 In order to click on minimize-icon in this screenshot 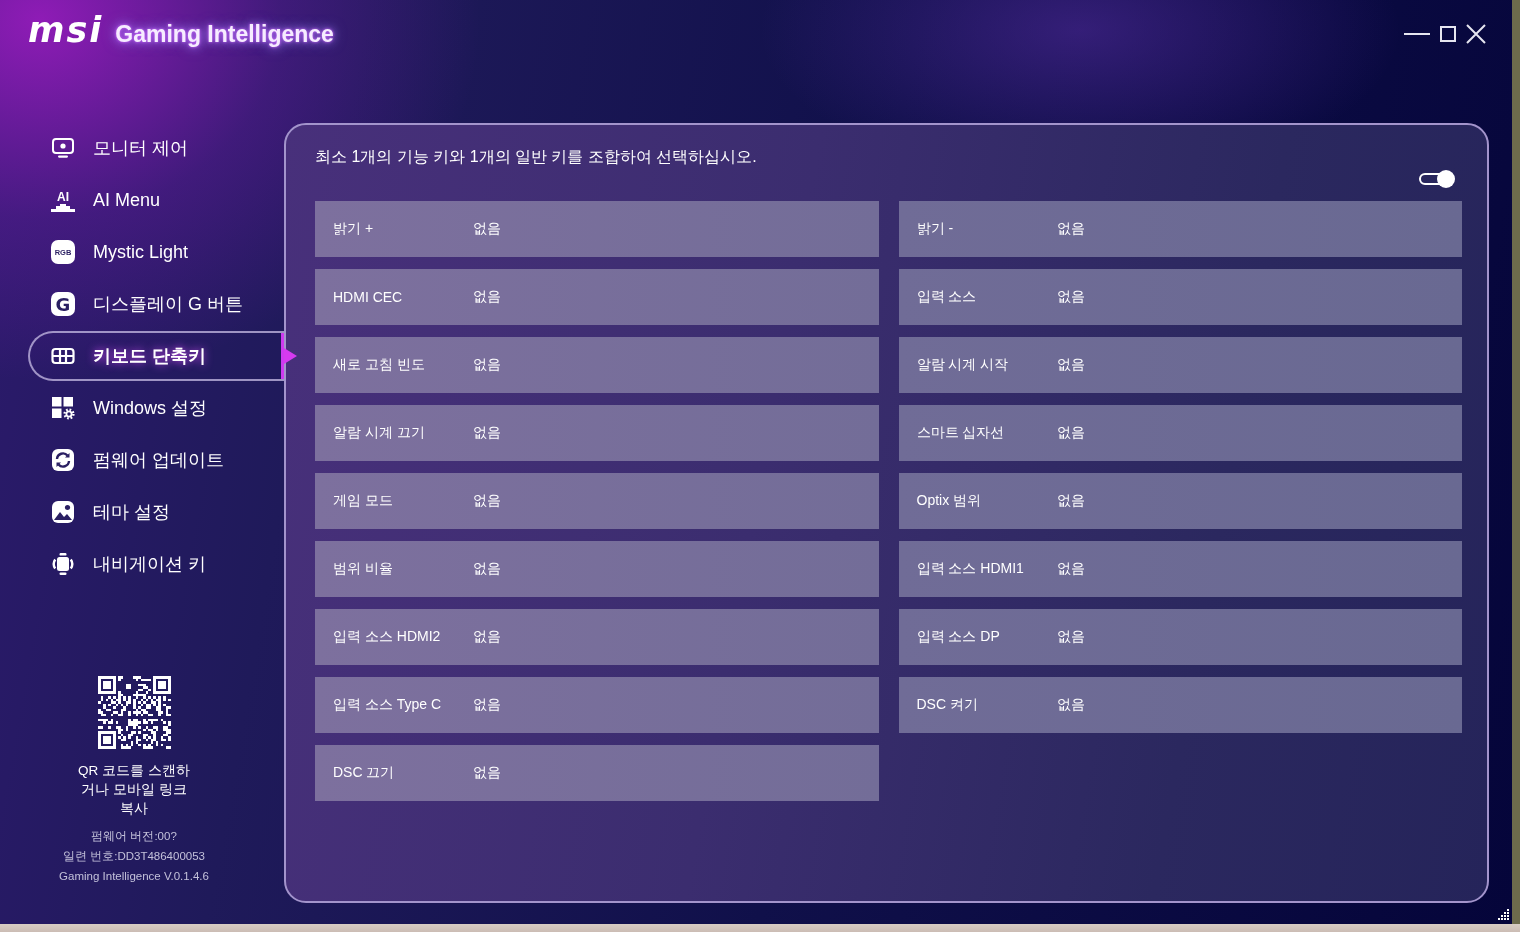, I will do `click(1417, 34)`.